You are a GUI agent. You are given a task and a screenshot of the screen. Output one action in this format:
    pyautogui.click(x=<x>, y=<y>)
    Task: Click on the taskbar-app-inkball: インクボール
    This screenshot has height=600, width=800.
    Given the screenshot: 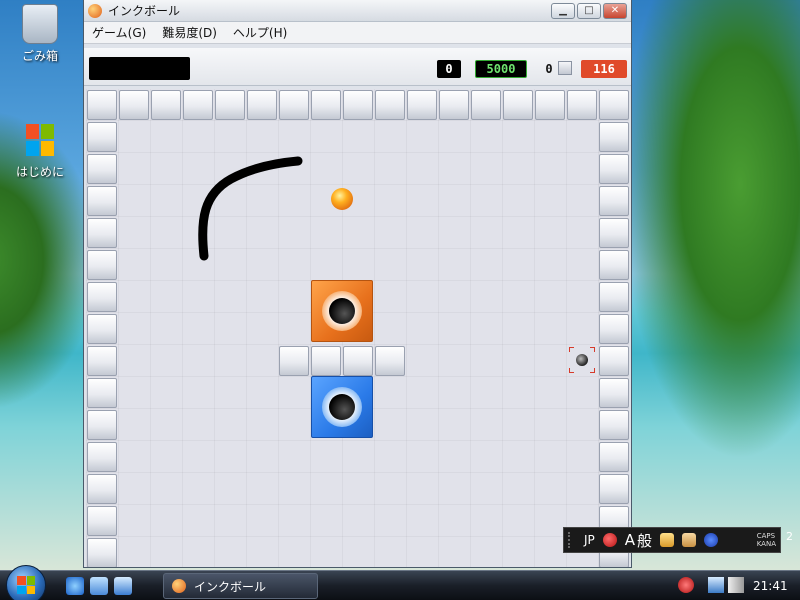 What is the action you would take?
    pyautogui.click(x=240, y=586)
    